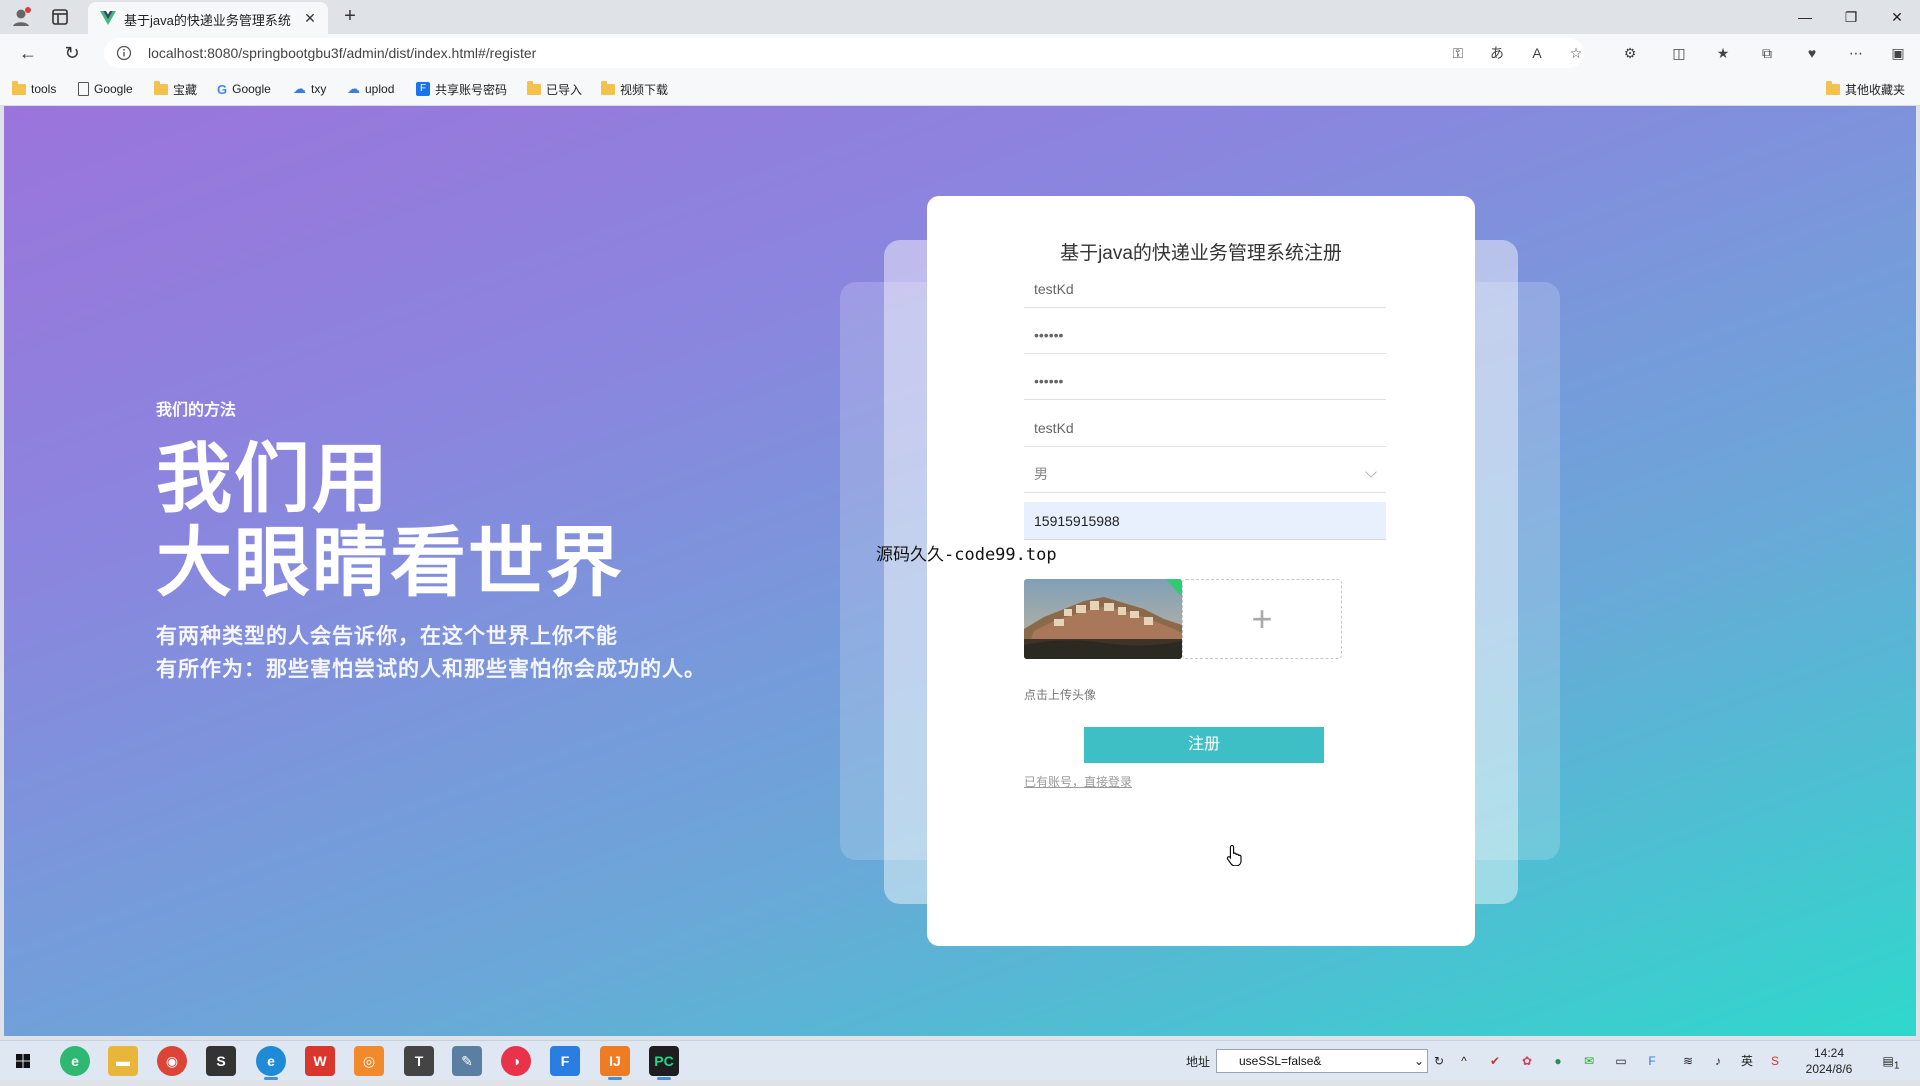  I want to click on gender-value: 男, so click(1041, 474).